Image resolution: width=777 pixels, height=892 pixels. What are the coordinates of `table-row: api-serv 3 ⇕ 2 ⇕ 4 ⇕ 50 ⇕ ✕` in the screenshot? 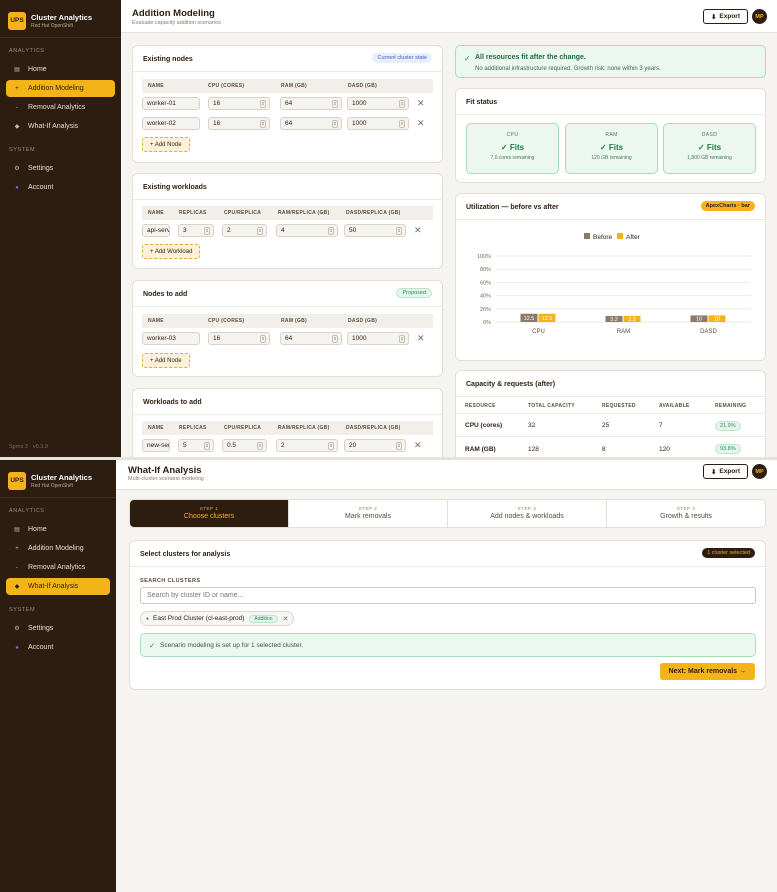 It's located at (287, 230).